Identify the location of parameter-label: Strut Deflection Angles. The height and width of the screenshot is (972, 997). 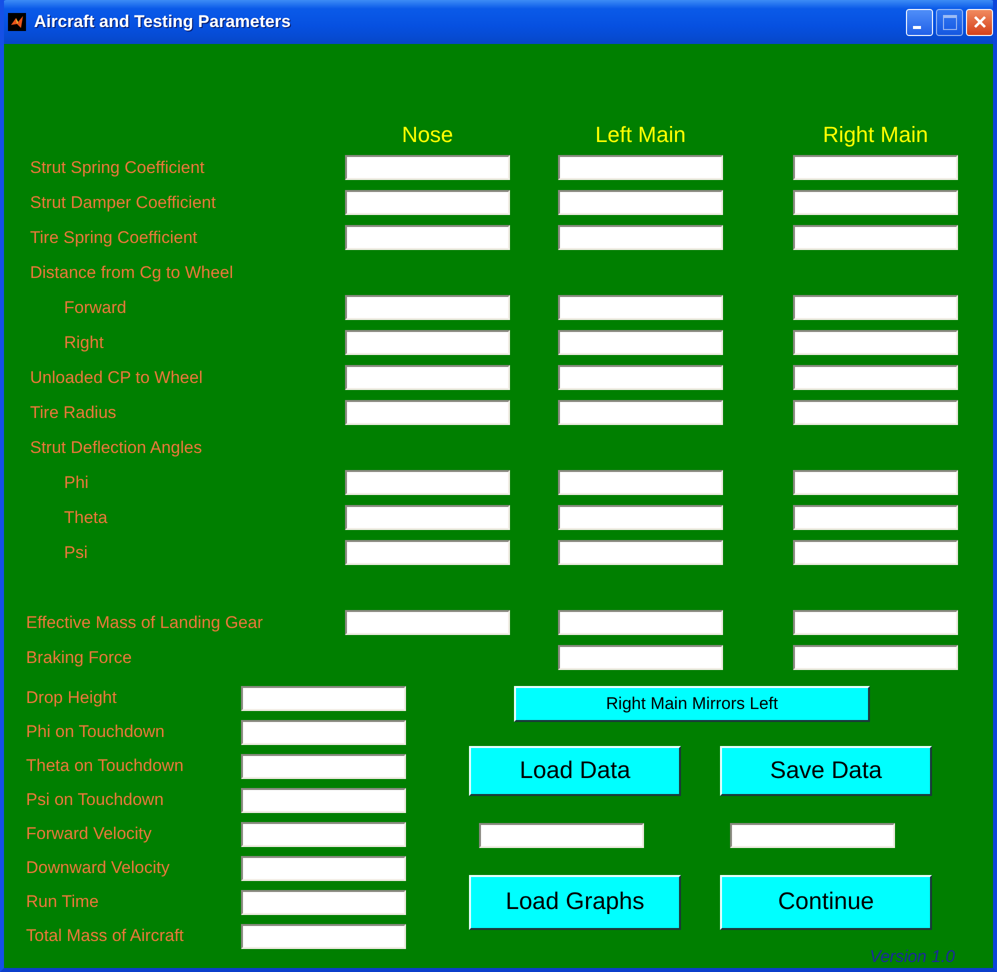
(115, 448).